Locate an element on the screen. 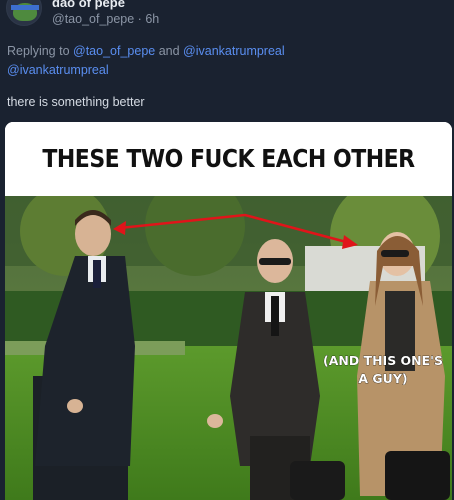 The width and height of the screenshot is (454, 500). timestamp: 6h is located at coordinates (152, 19).